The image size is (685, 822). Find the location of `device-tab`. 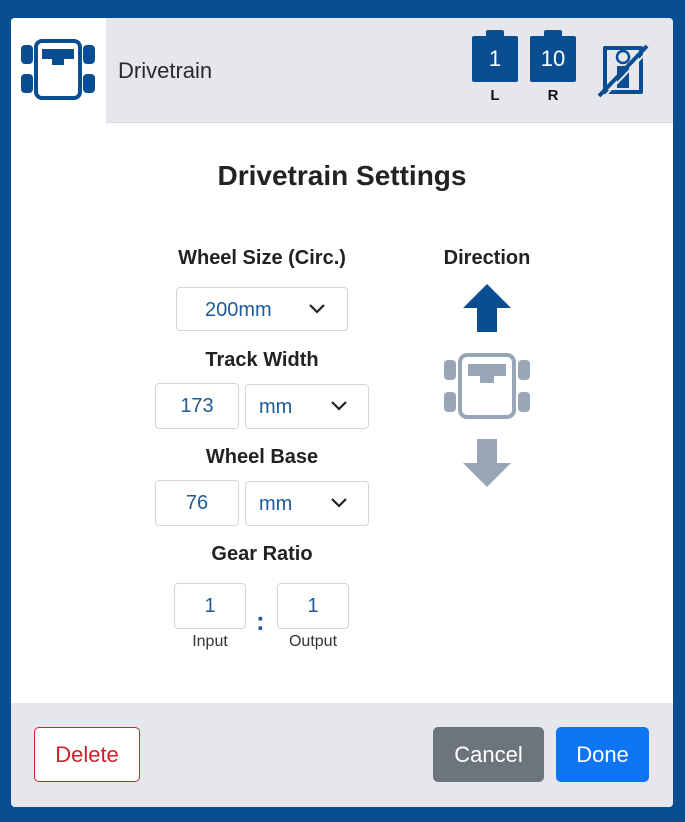

device-tab is located at coordinates (58, 70).